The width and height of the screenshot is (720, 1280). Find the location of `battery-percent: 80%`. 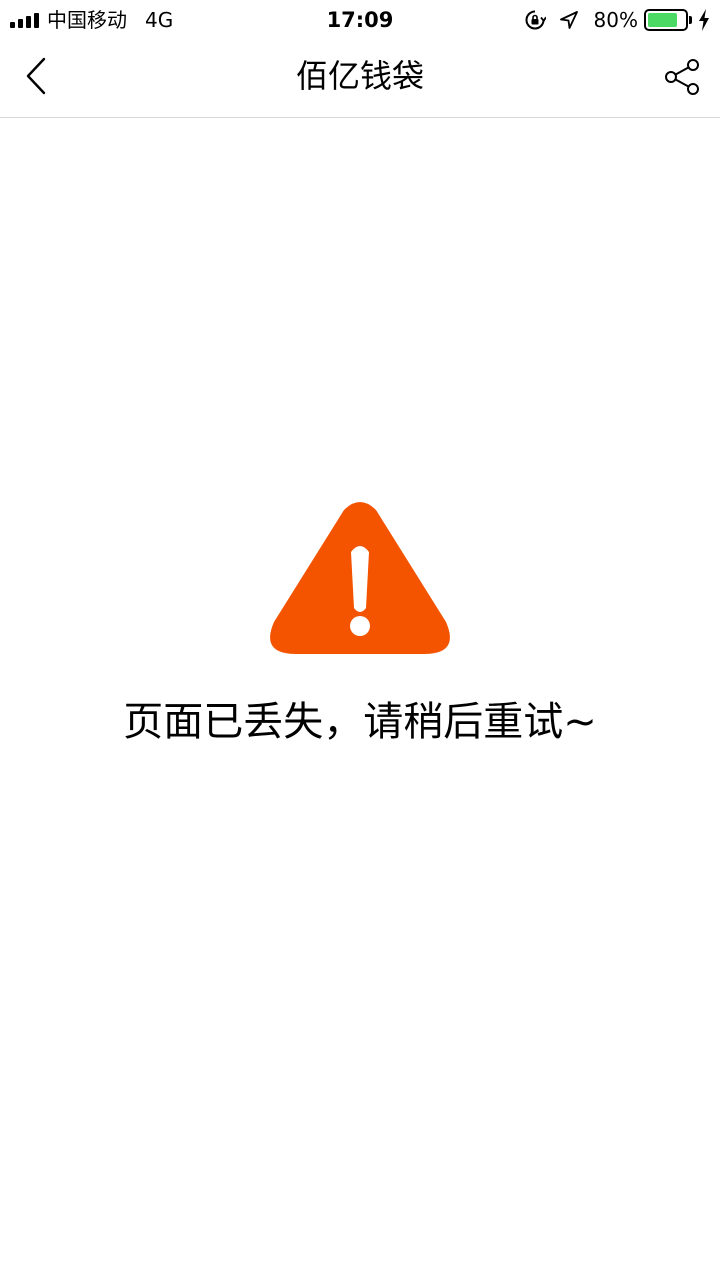

battery-percent: 80% is located at coordinates (615, 20).